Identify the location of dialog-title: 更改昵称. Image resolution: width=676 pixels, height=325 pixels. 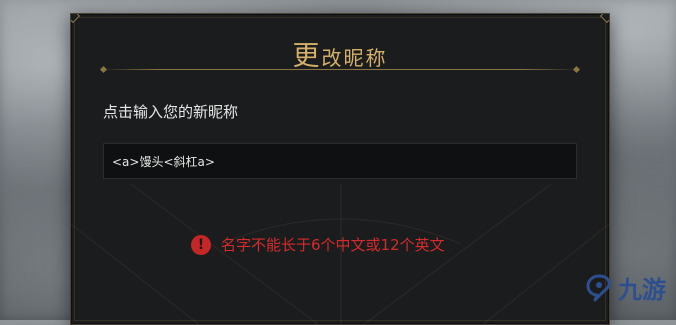
(340, 53).